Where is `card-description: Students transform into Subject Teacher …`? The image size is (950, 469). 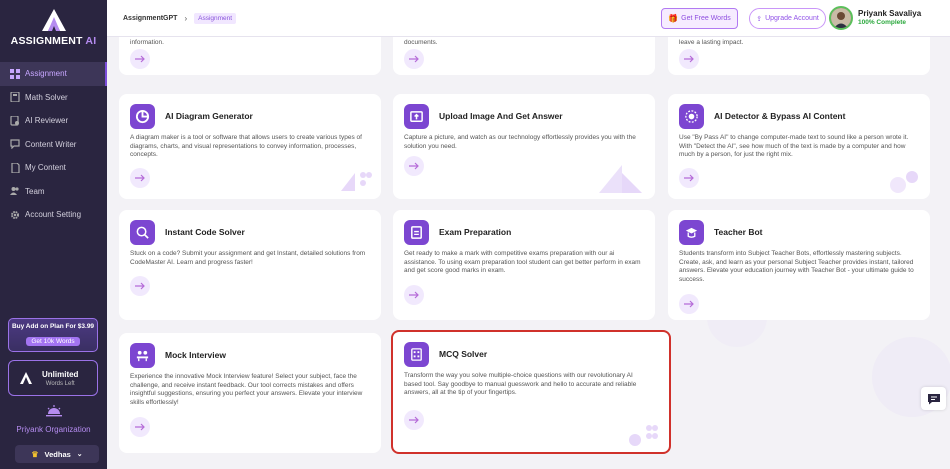 card-description: Students transform into Subject Teacher … is located at coordinates (796, 266).